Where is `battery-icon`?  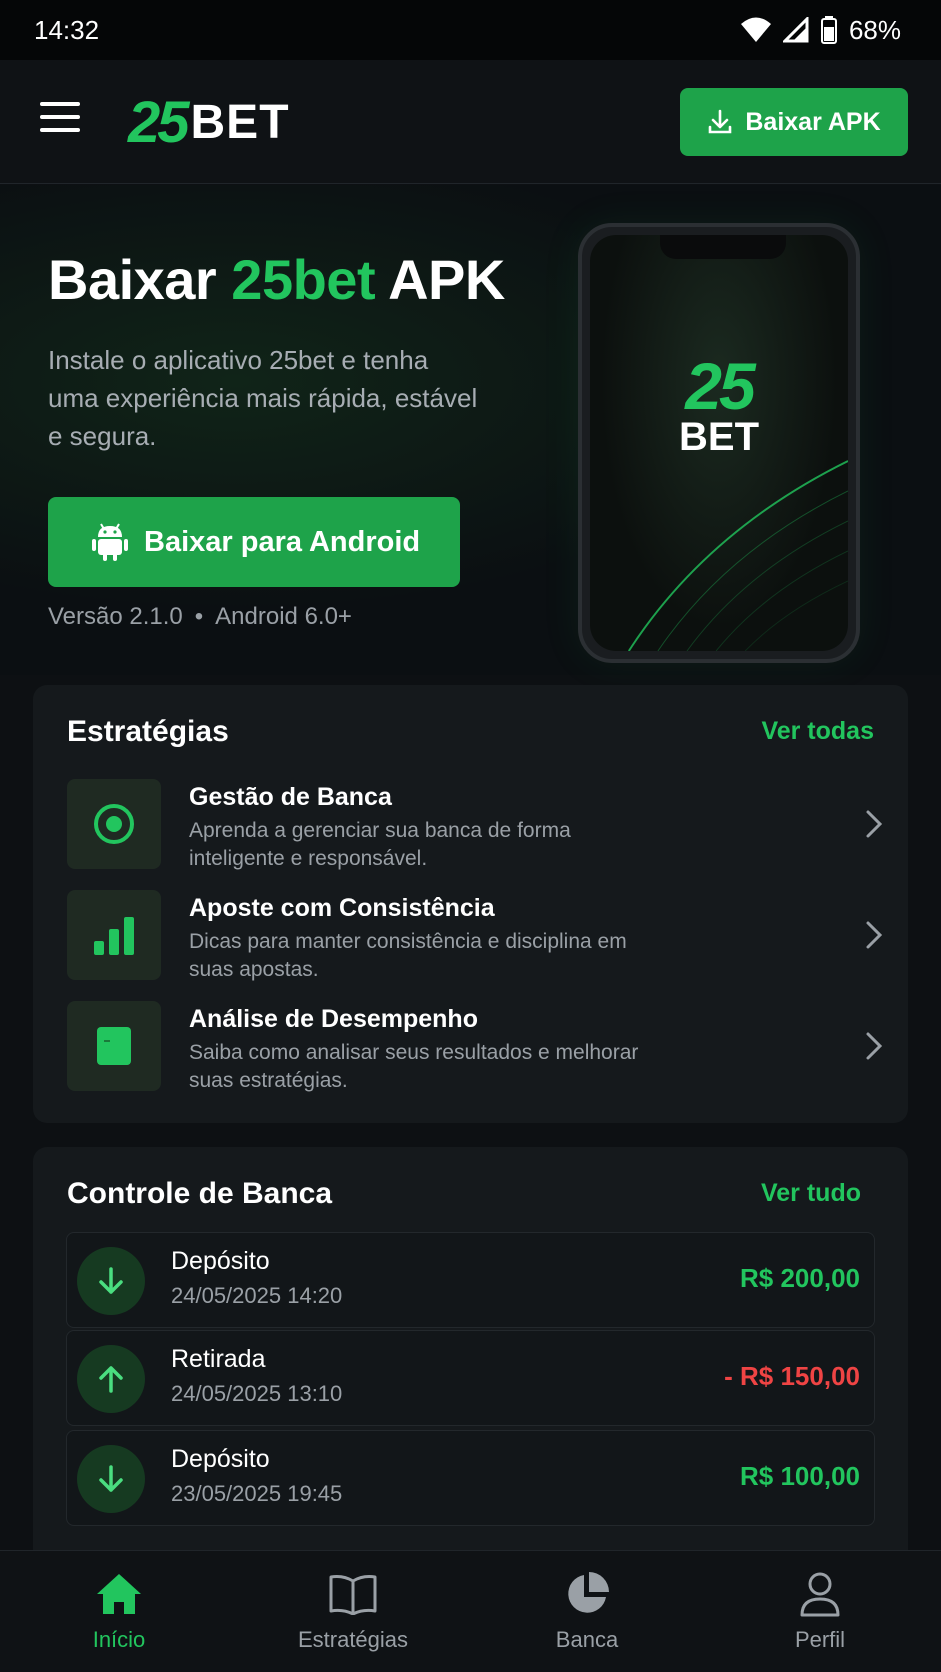
battery-icon is located at coordinates (828, 30).